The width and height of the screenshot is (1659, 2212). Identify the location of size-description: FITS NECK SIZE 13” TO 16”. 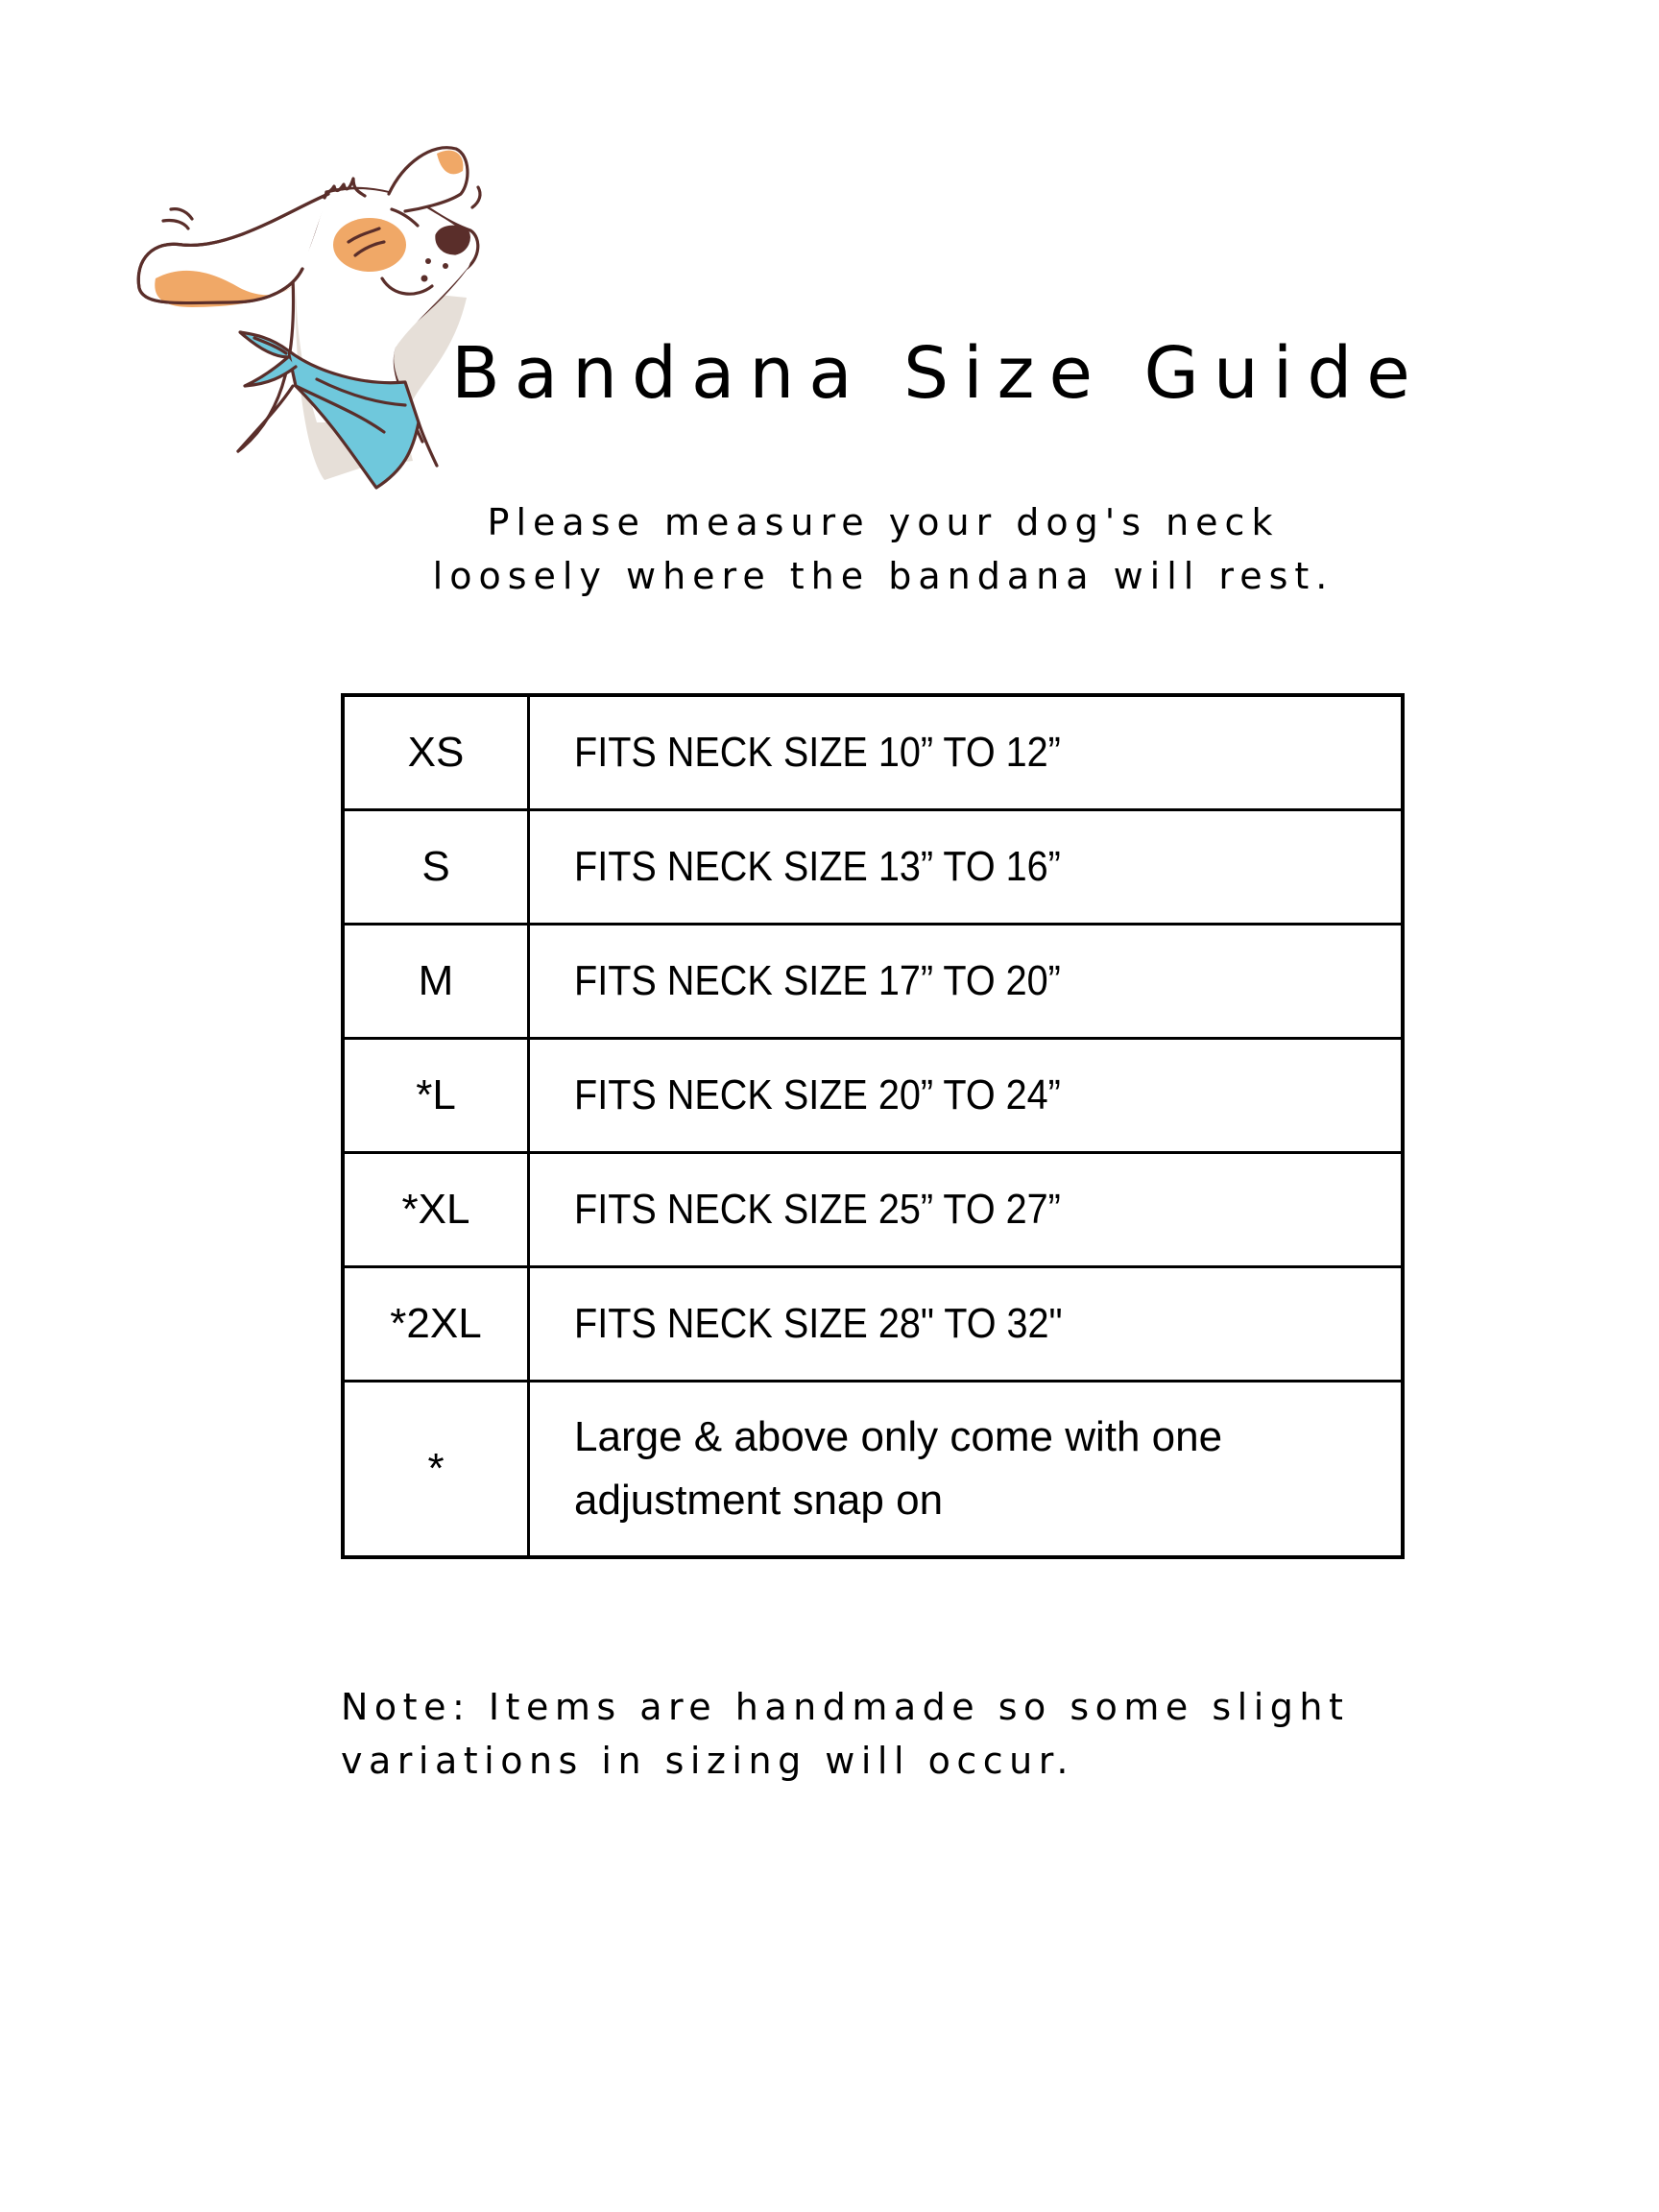
(966, 866).